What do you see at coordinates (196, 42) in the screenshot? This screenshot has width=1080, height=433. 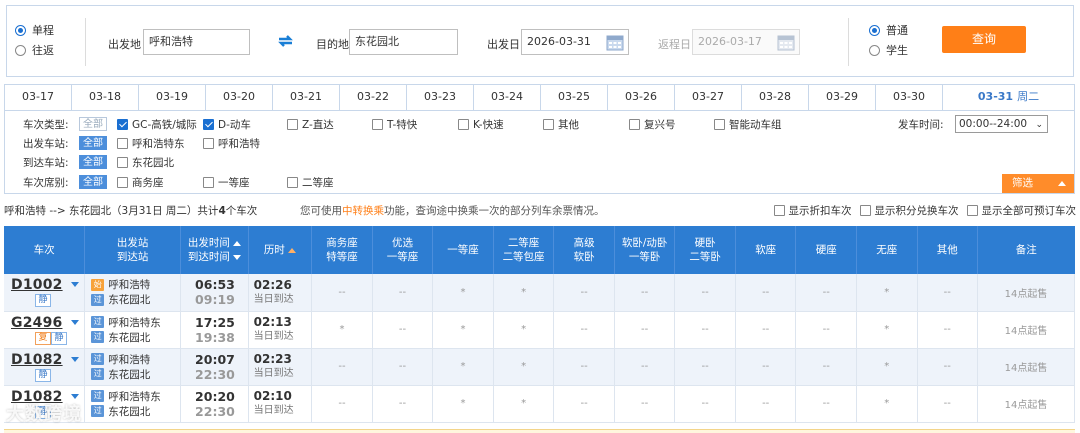 I see `from-station-input: 呼和浩特` at bounding box center [196, 42].